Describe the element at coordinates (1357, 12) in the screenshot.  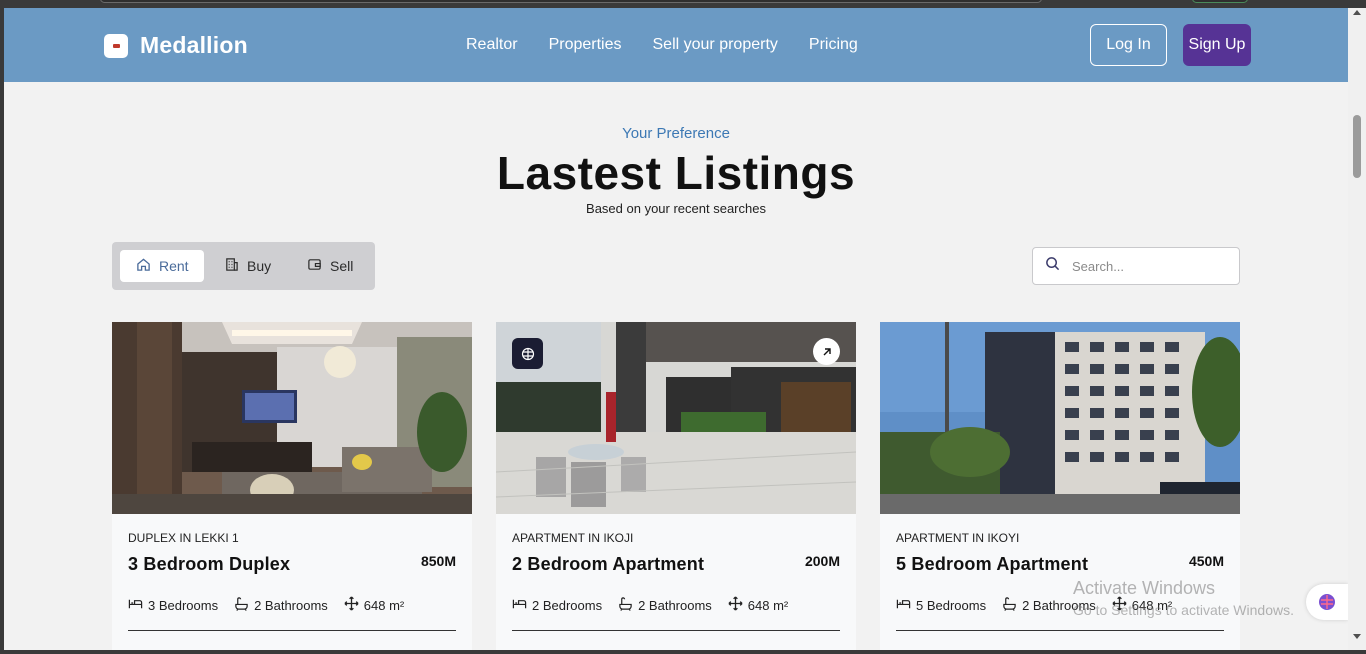
I see `scroll-up-arrow-icon` at that location.